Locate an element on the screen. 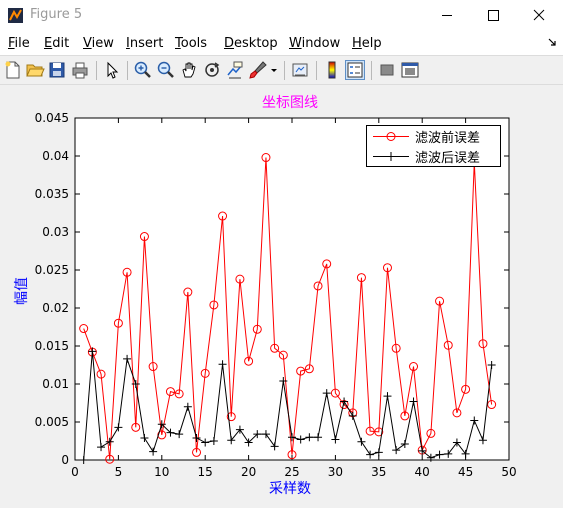 Image resolution: width=563 pixels, height=508 pixels. x-tick-label: 40 is located at coordinates (422, 472).